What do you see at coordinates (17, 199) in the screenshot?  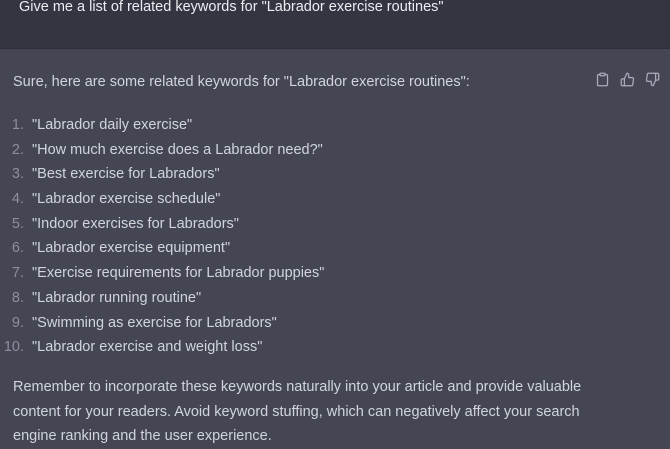 I see `list-item-number: 4.` at bounding box center [17, 199].